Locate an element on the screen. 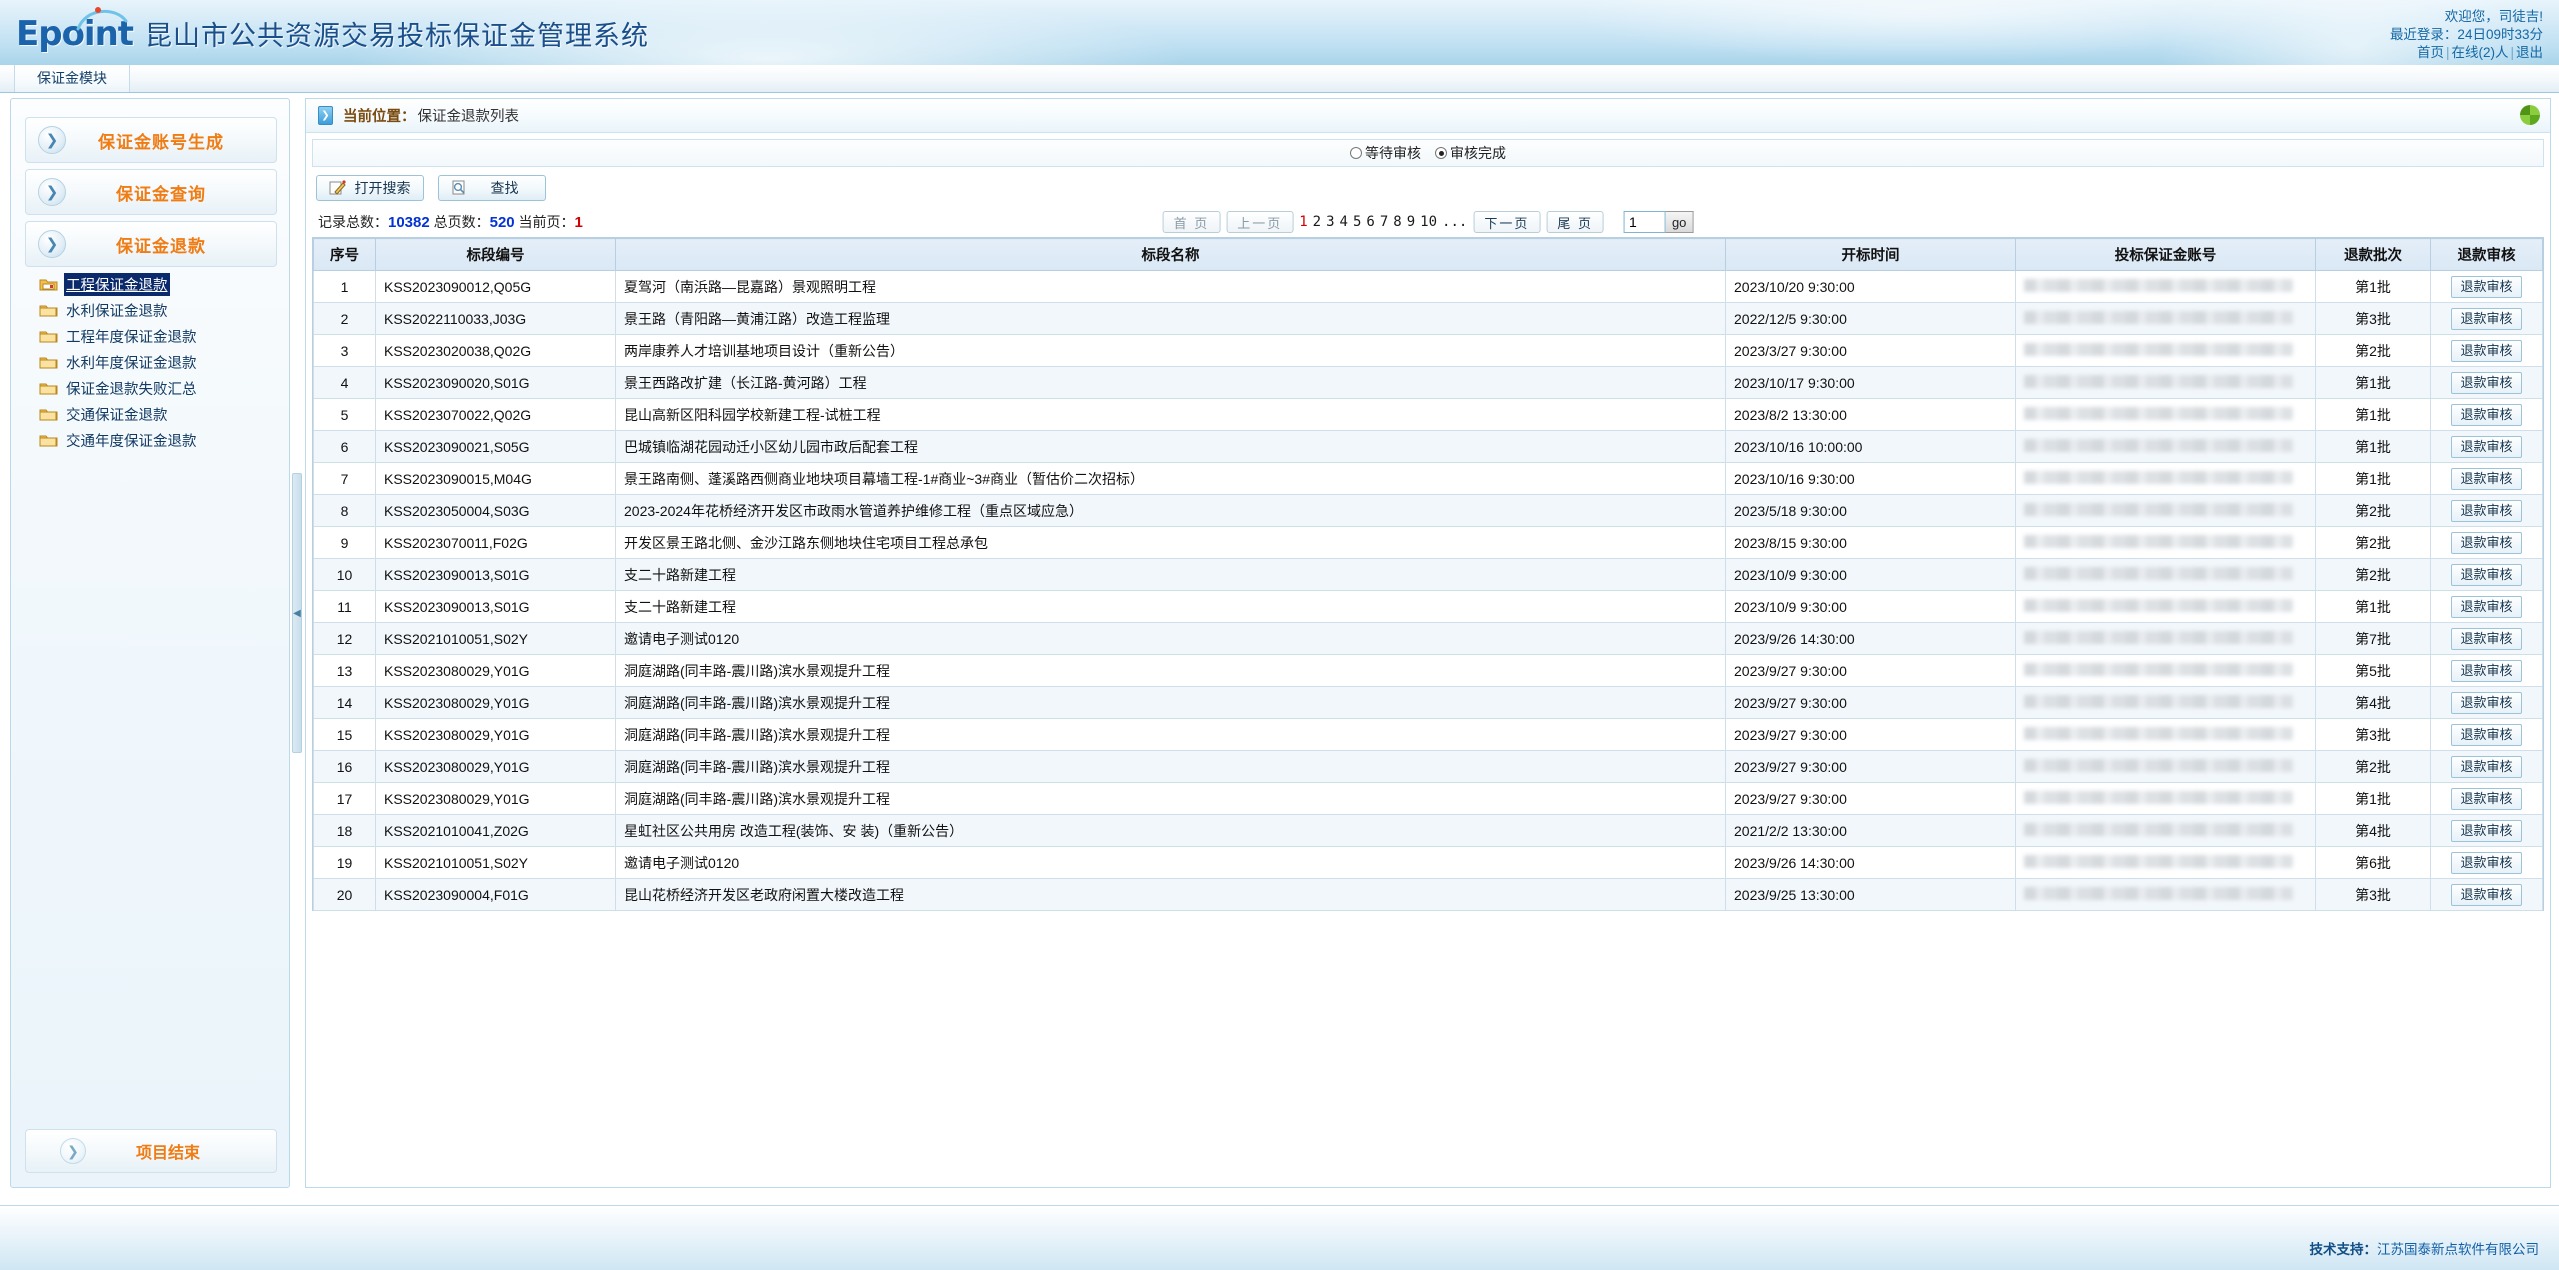  page-number-8: 8 is located at coordinates (1397, 222).